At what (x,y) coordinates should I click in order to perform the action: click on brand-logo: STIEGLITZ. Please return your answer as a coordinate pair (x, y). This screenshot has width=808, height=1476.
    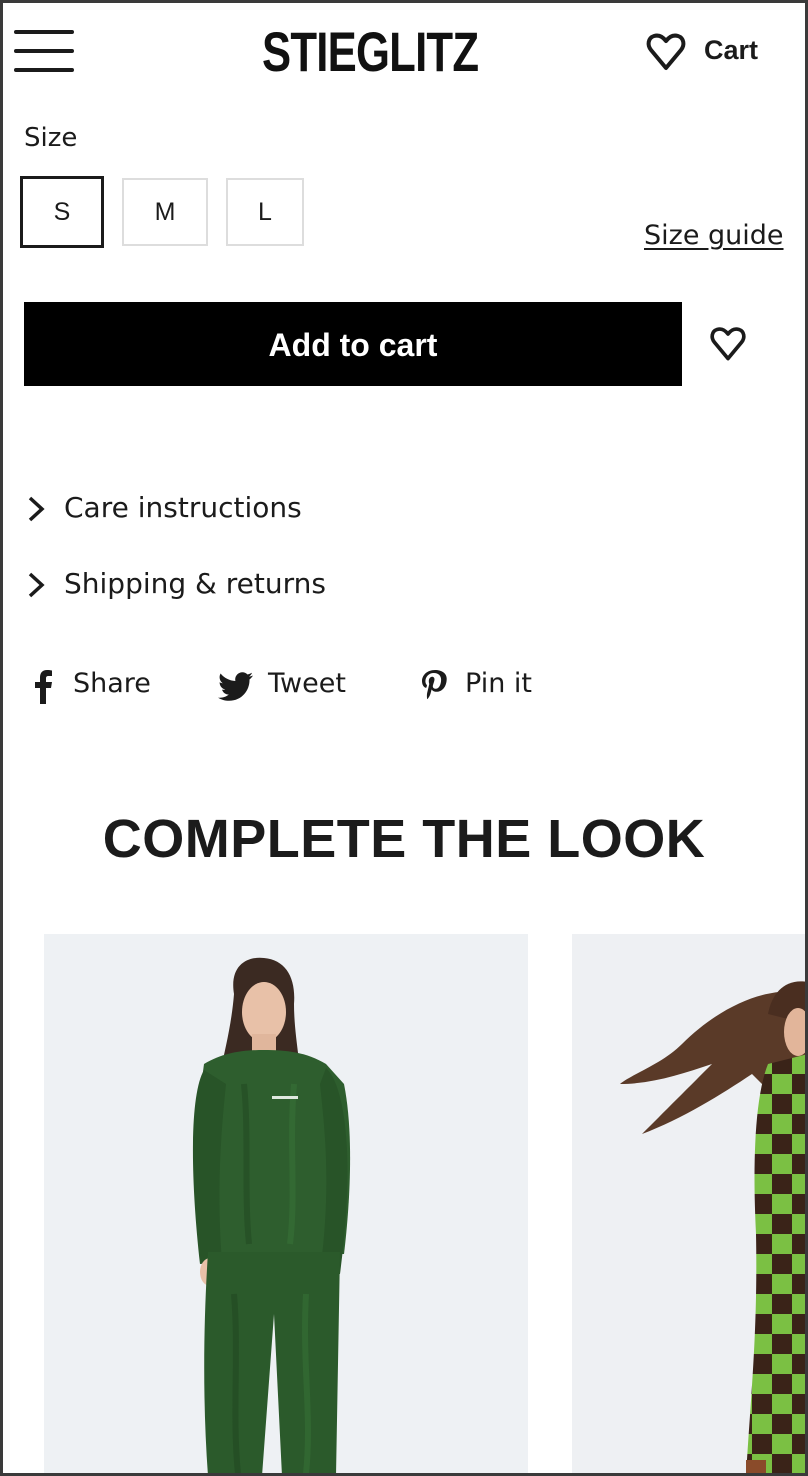
    Looking at the image, I should click on (370, 52).